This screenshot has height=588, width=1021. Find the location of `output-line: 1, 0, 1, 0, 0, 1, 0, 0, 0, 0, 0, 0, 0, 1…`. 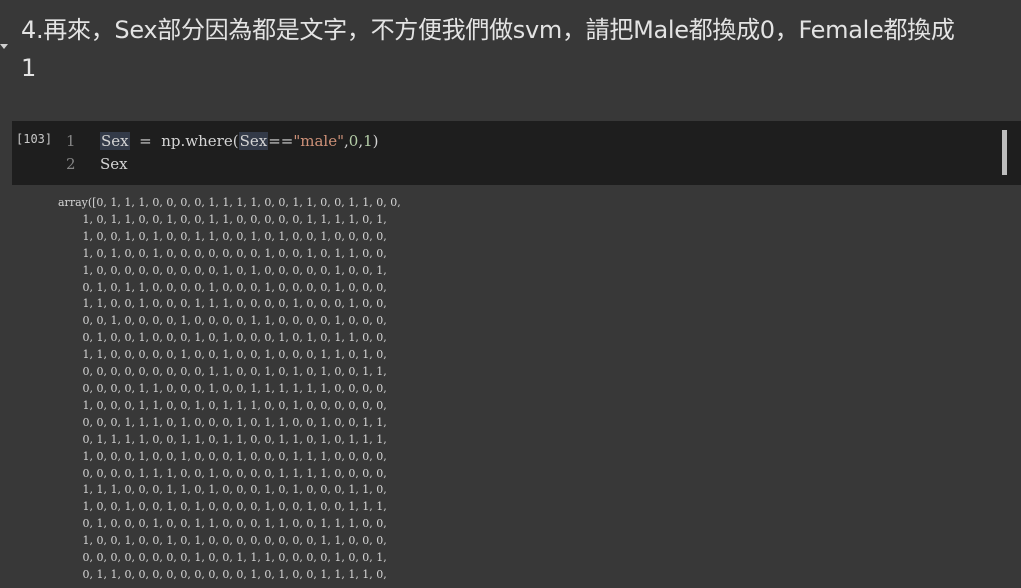

output-line: 1, 0, 1, 0, 0, 1, 0, 0, 0, 0, 0, 0, 0, 1… is located at coordinates (222, 253).